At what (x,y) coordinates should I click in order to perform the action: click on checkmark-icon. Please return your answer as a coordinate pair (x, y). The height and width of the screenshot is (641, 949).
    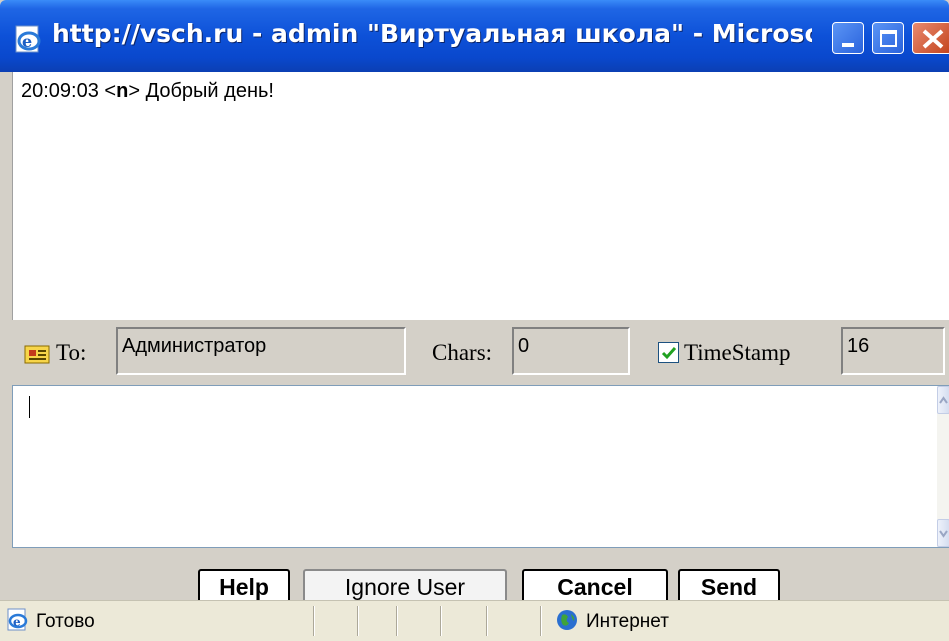
    Looking at the image, I should click on (669, 353).